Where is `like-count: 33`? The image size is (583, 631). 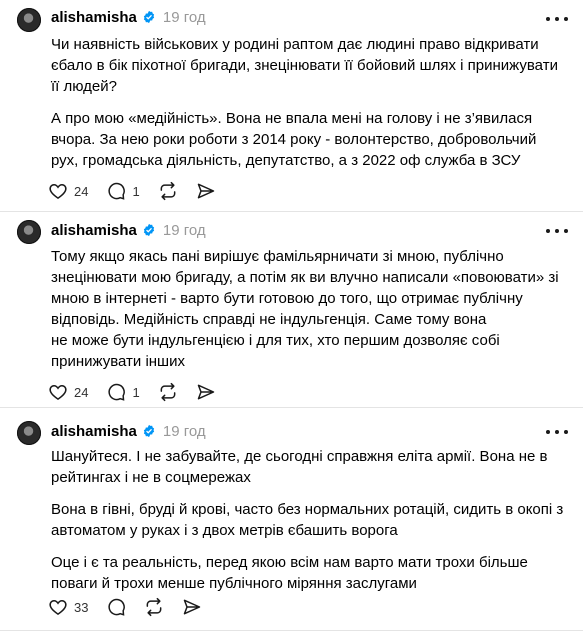 like-count: 33 is located at coordinates (81, 607).